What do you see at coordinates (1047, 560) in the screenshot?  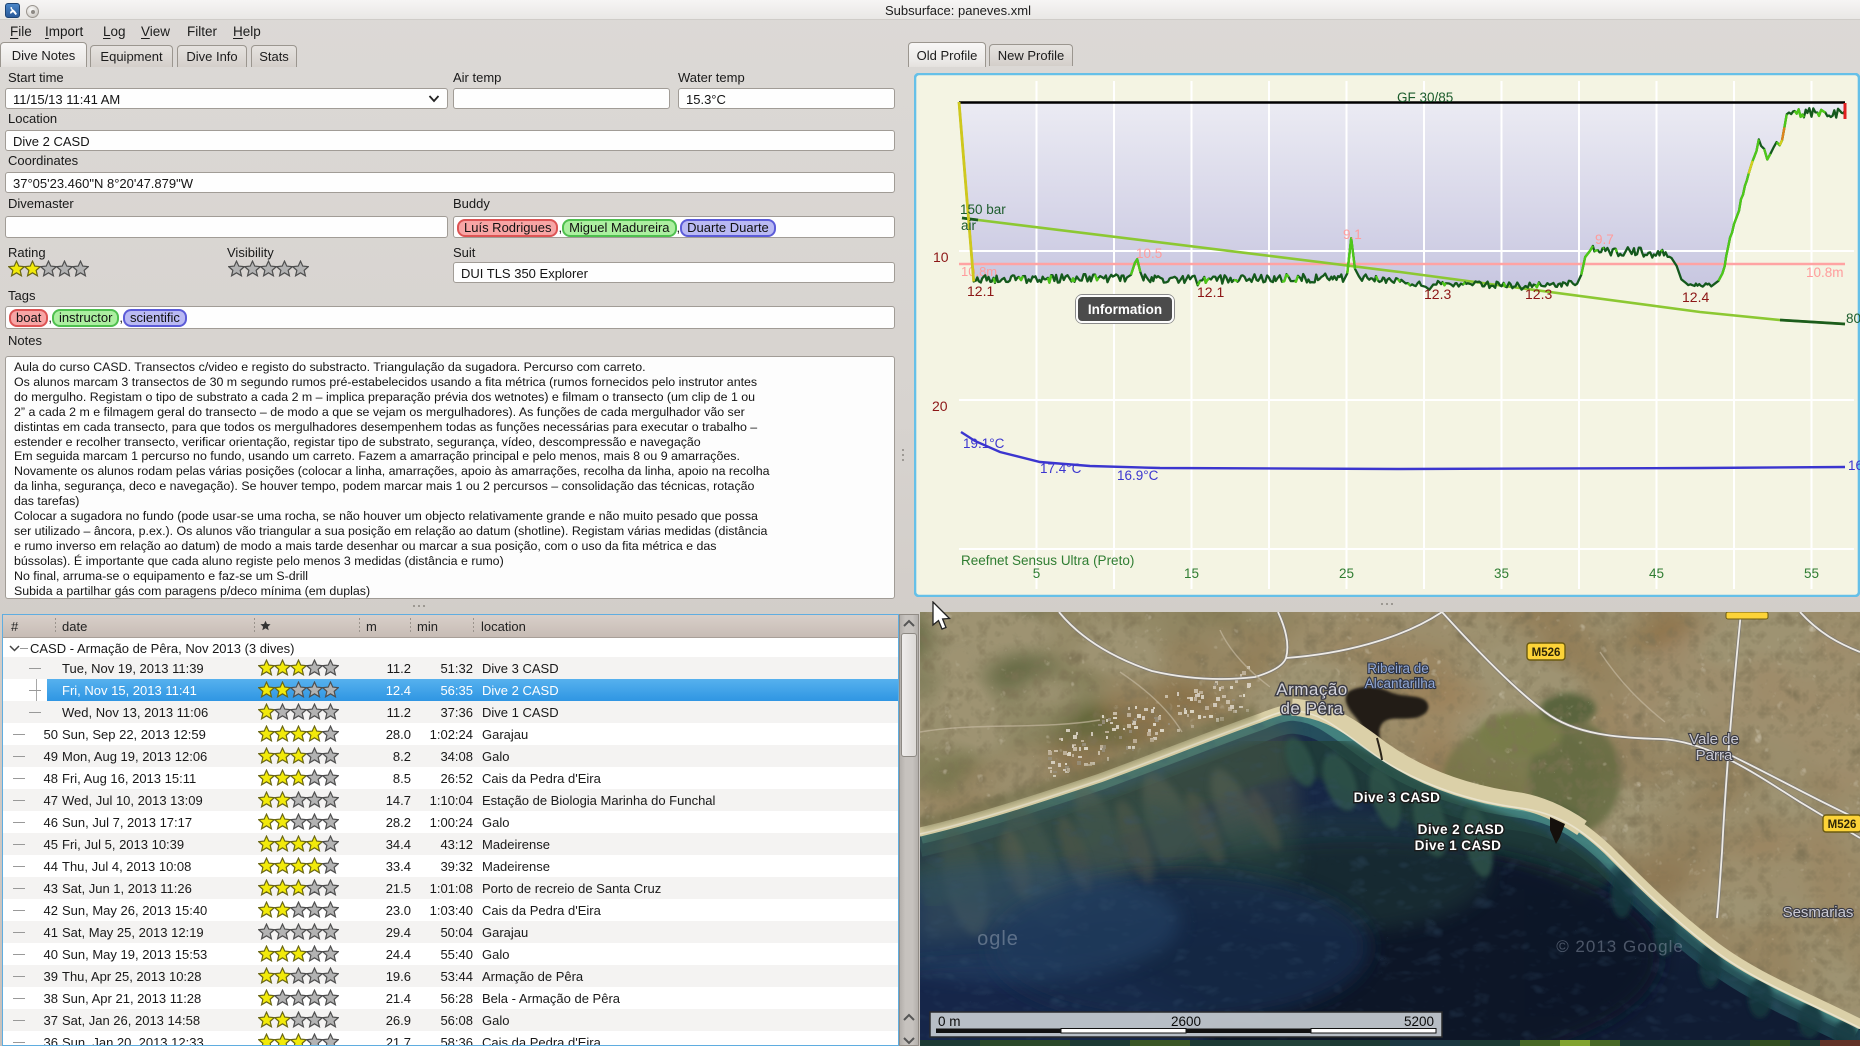 I see `svg-text: Reefnet Sensus Ultra (Preto)` at bounding box center [1047, 560].